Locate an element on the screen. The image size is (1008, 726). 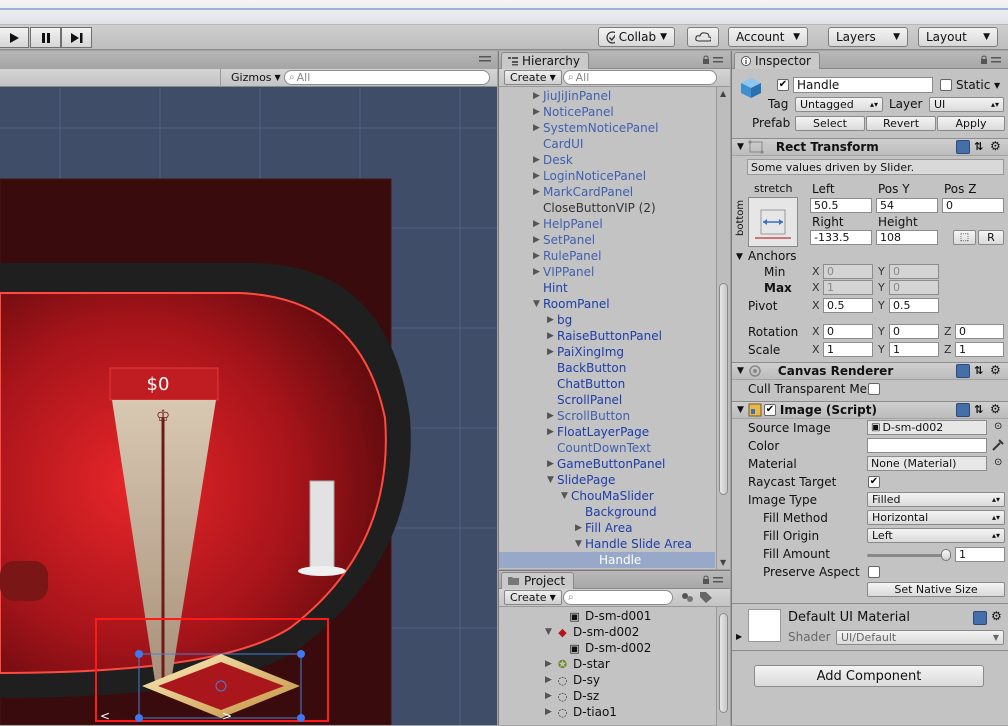
project-item: ▣ D-sm-d002 is located at coordinates (575, 648).